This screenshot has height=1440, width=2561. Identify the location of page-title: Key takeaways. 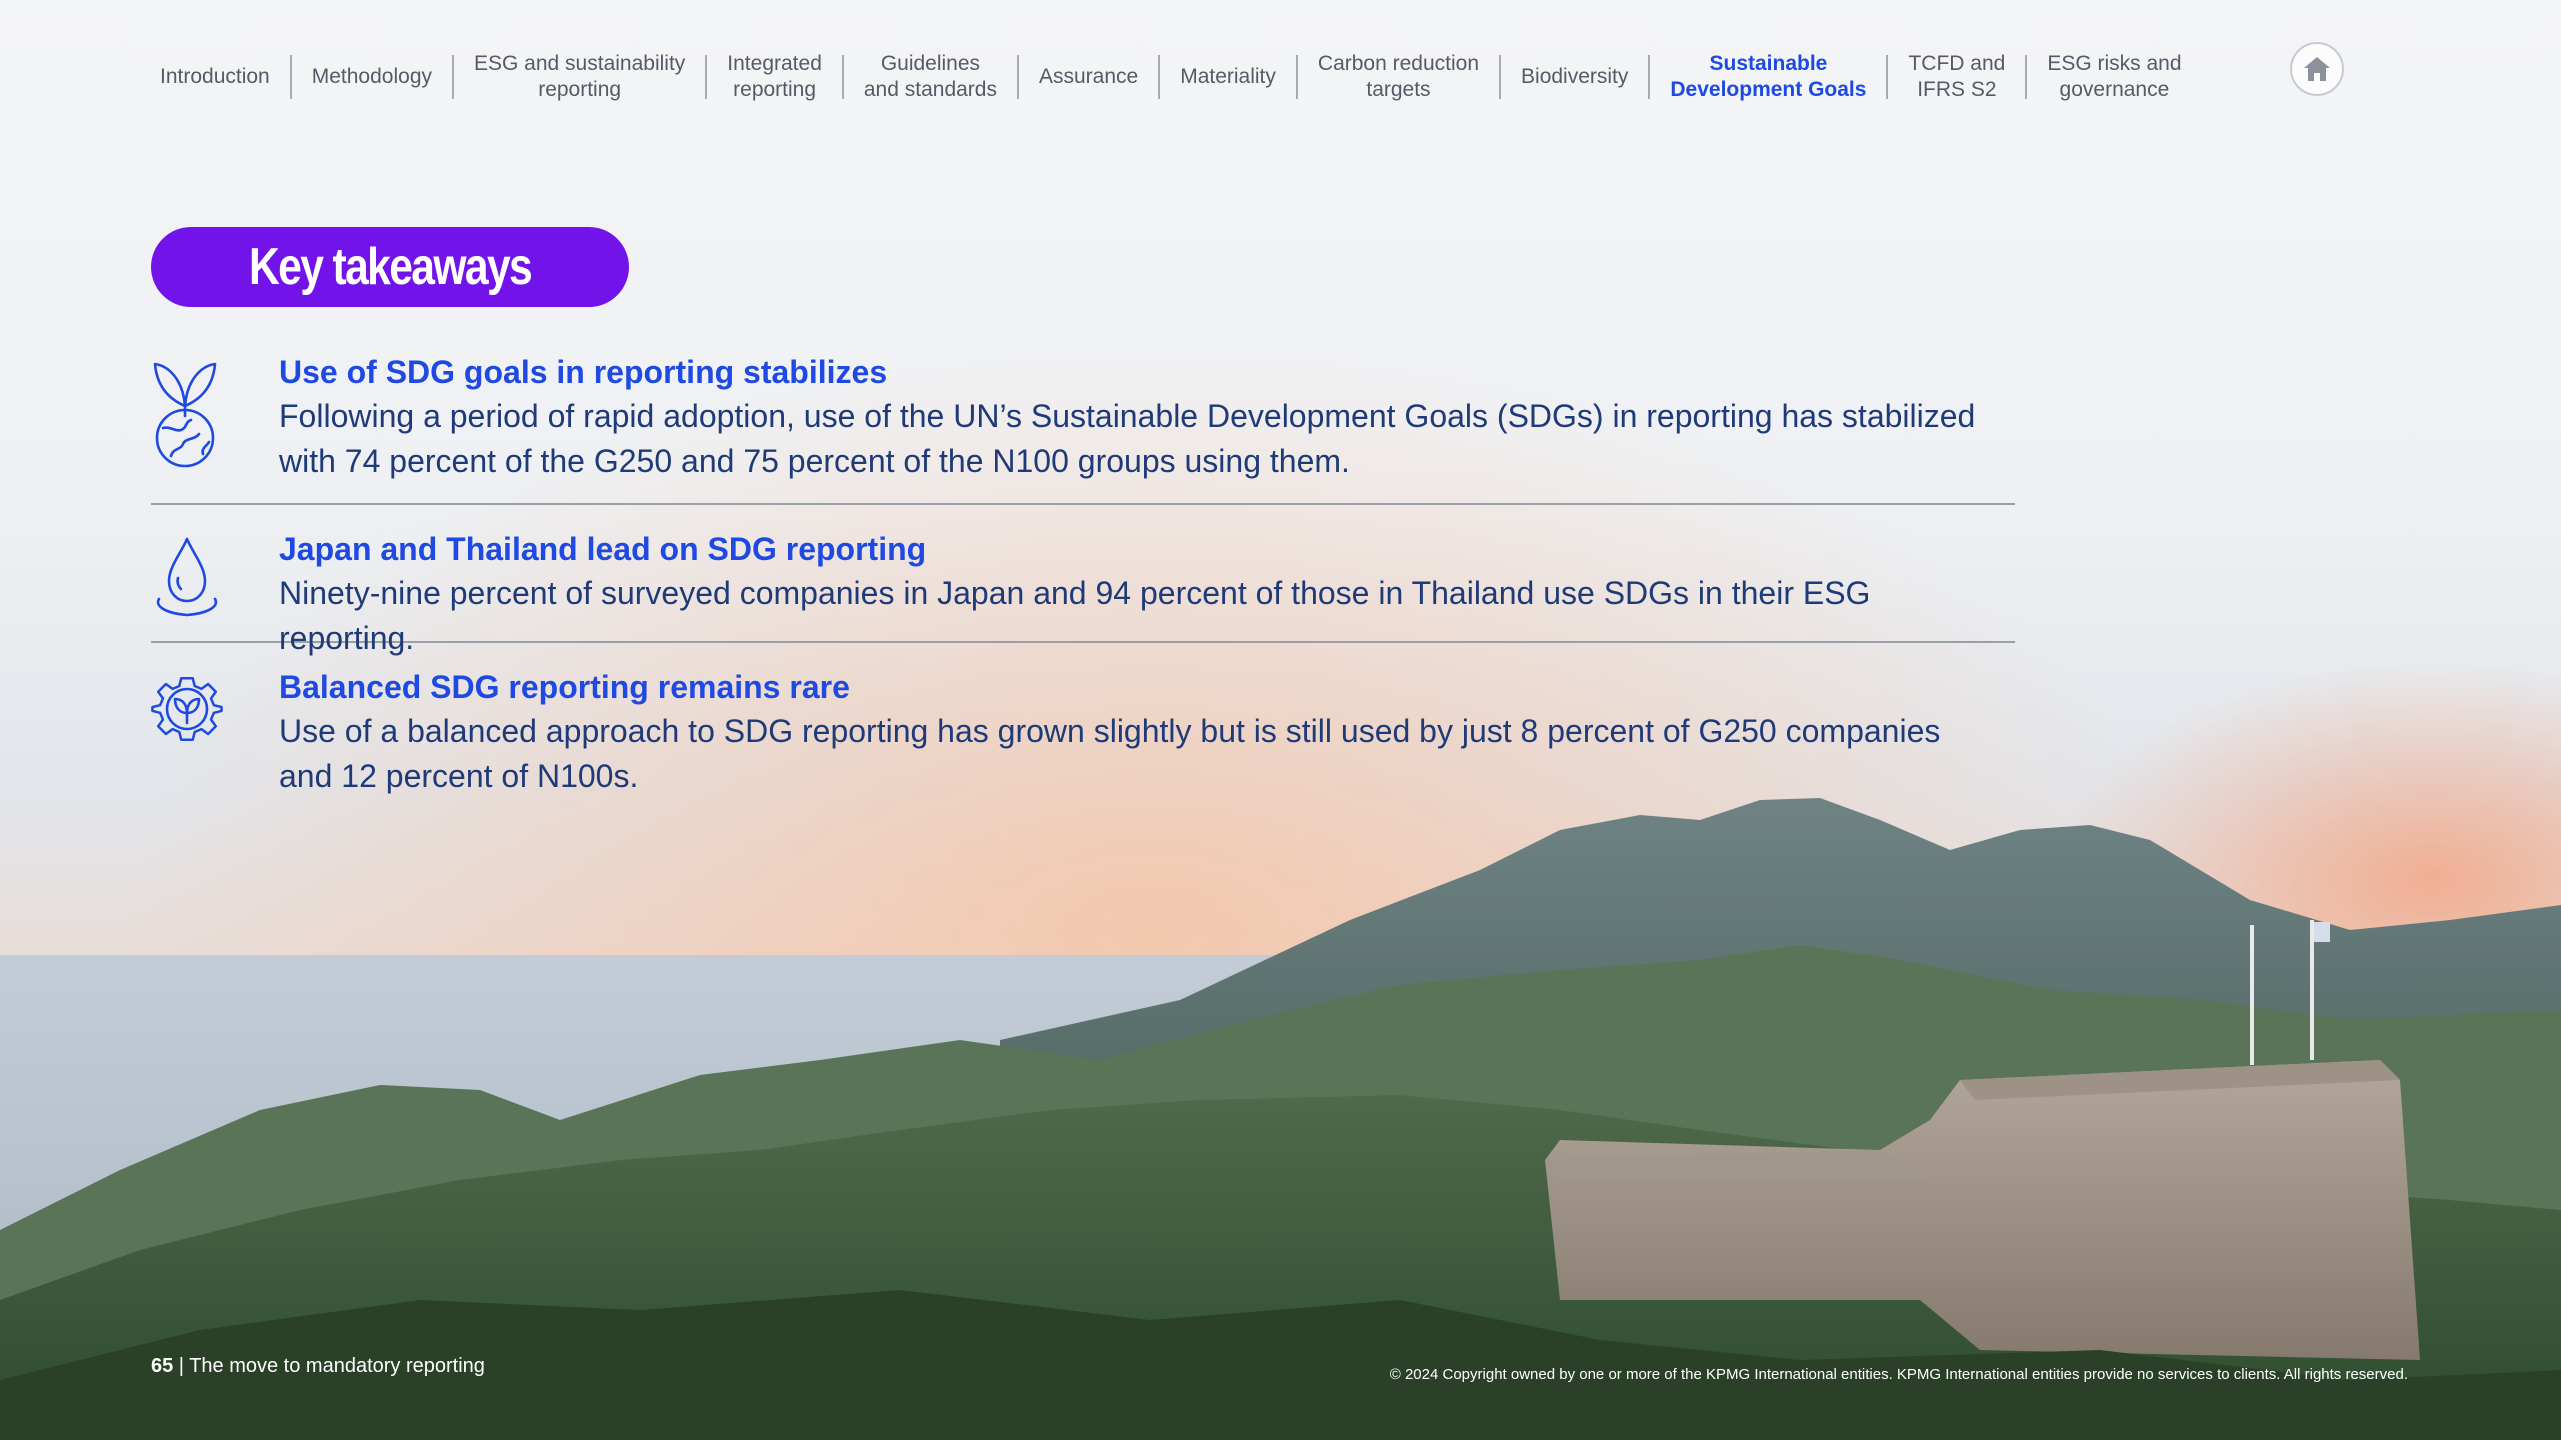
(391, 267).